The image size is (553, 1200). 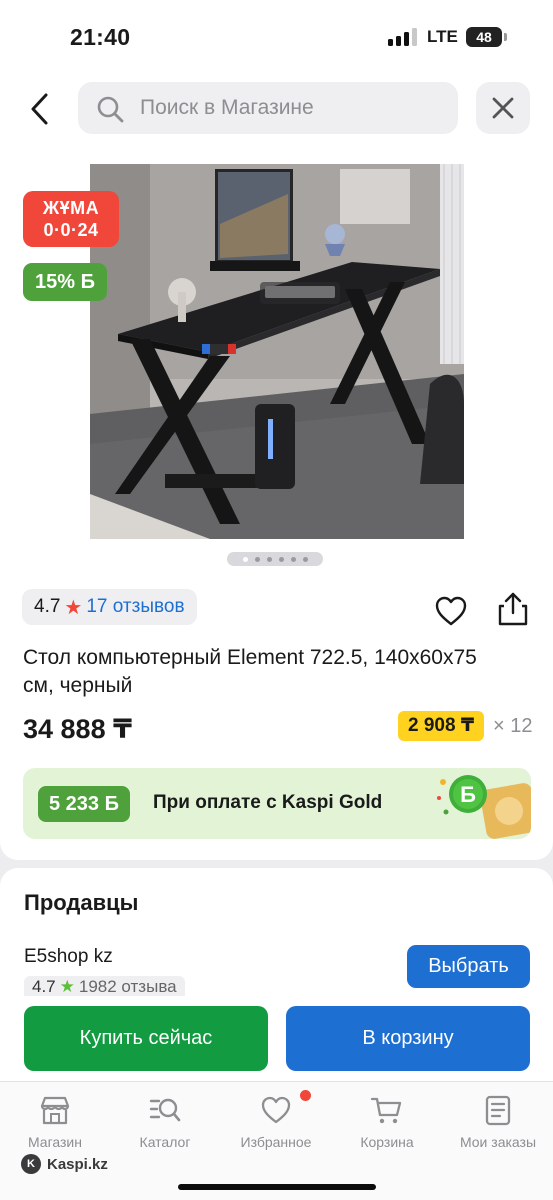 I want to click on svg-text: Б, so click(x=468, y=794).